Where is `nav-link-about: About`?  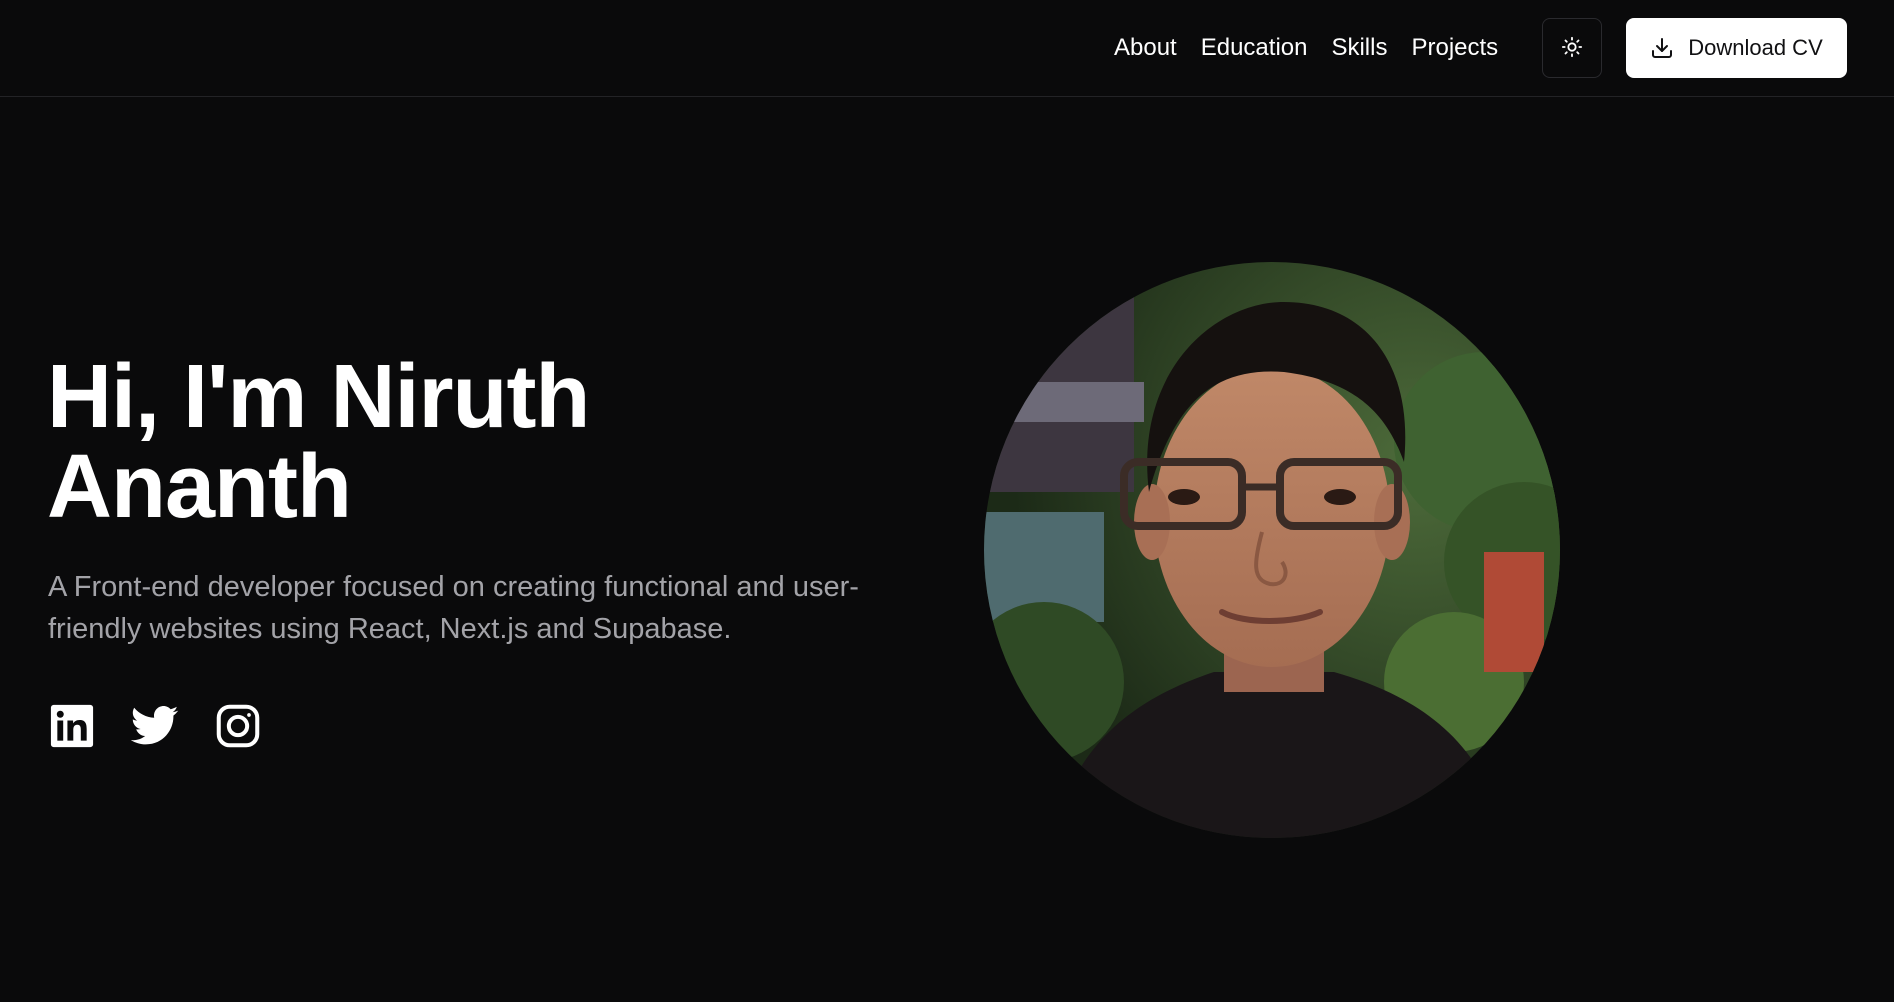
nav-link-about: About is located at coordinates (1145, 48).